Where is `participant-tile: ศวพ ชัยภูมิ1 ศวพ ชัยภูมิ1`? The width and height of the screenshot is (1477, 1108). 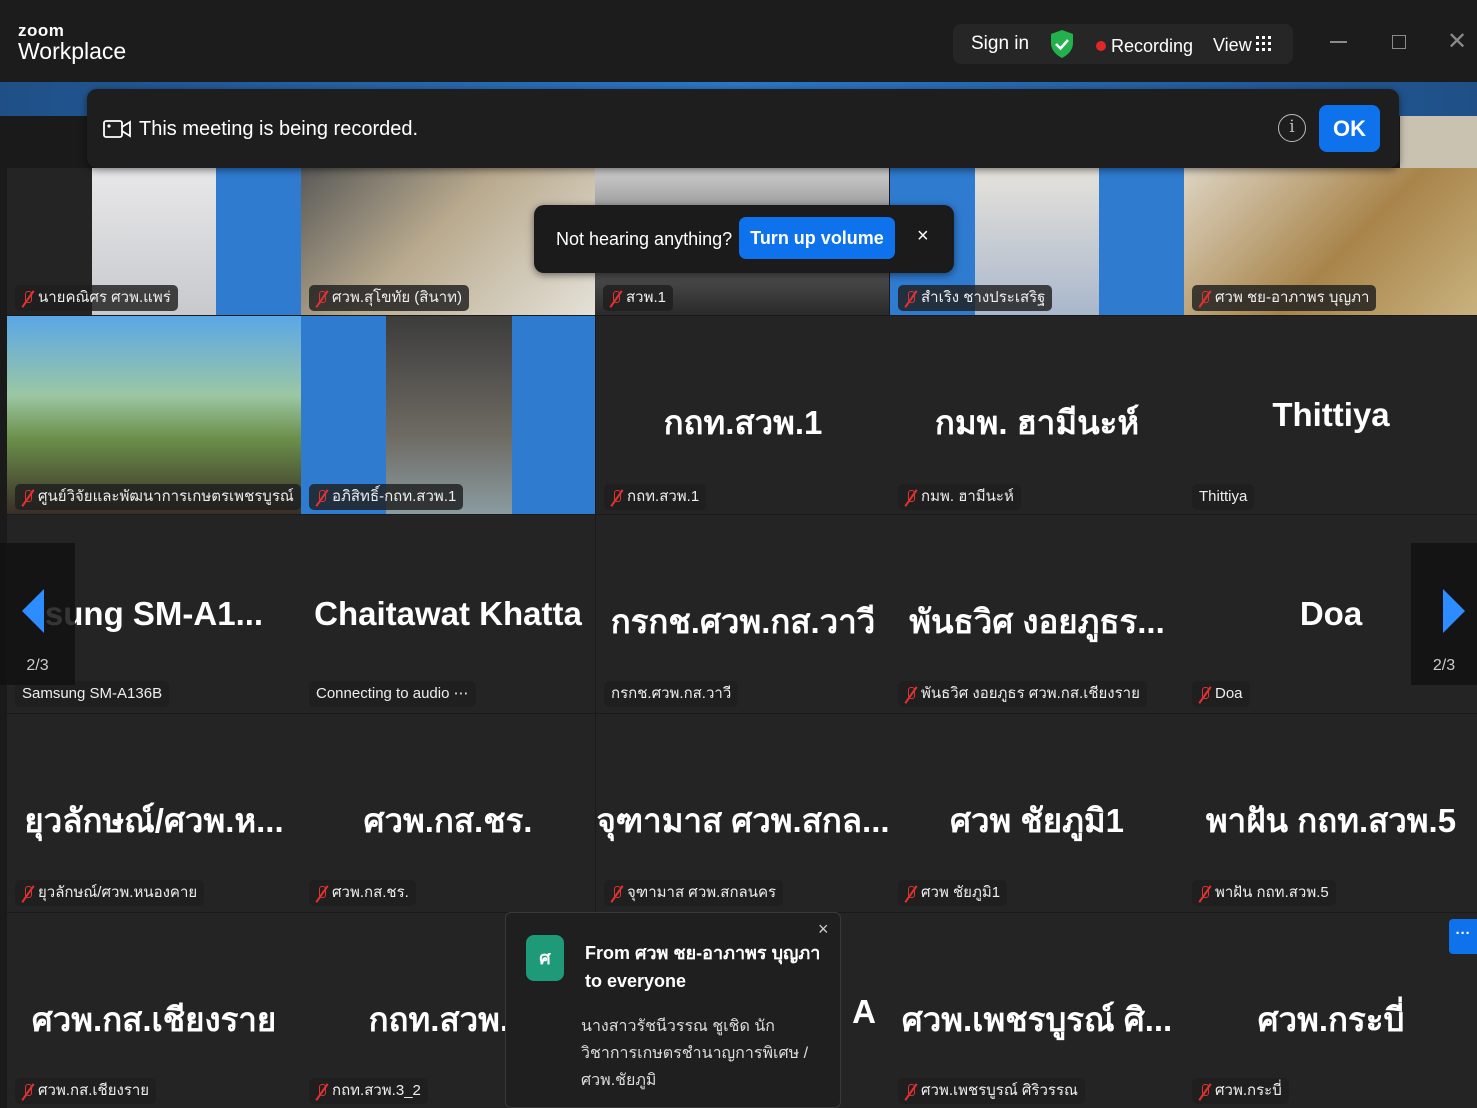 participant-tile: ศวพ ชัยภูมิ1 ศวพ ชัยภูมิ1 is located at coordinates (1037, 813).